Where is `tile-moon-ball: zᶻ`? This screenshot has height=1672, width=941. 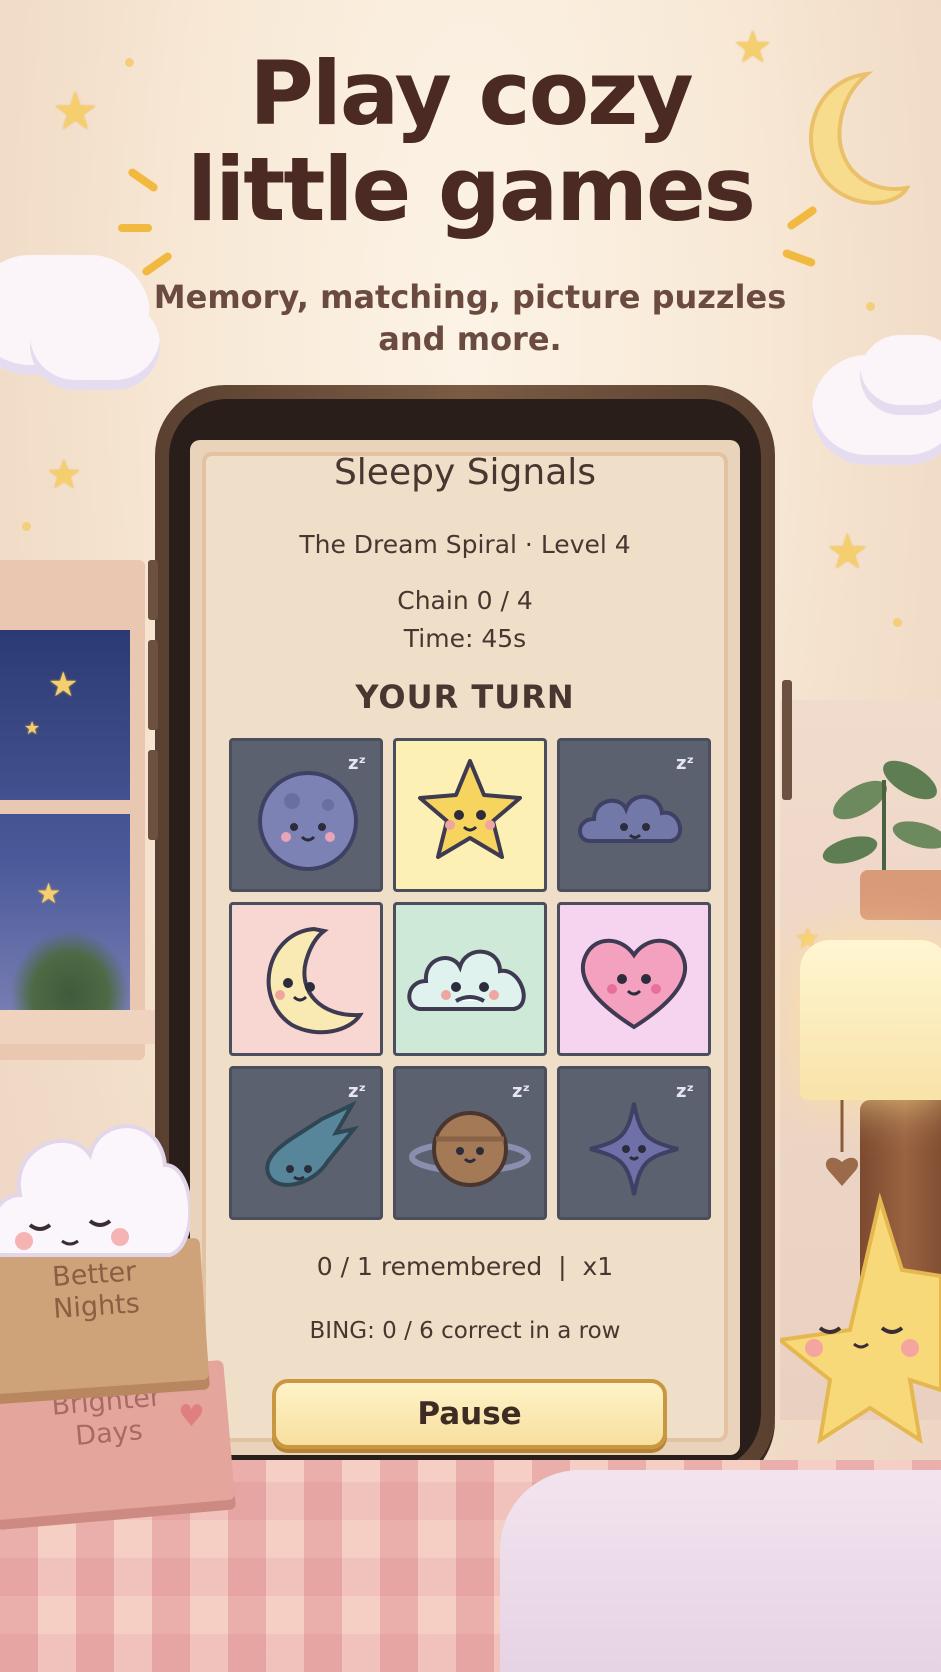 tile-moon-ball: zᶻ is located at coordinates (306, 815).